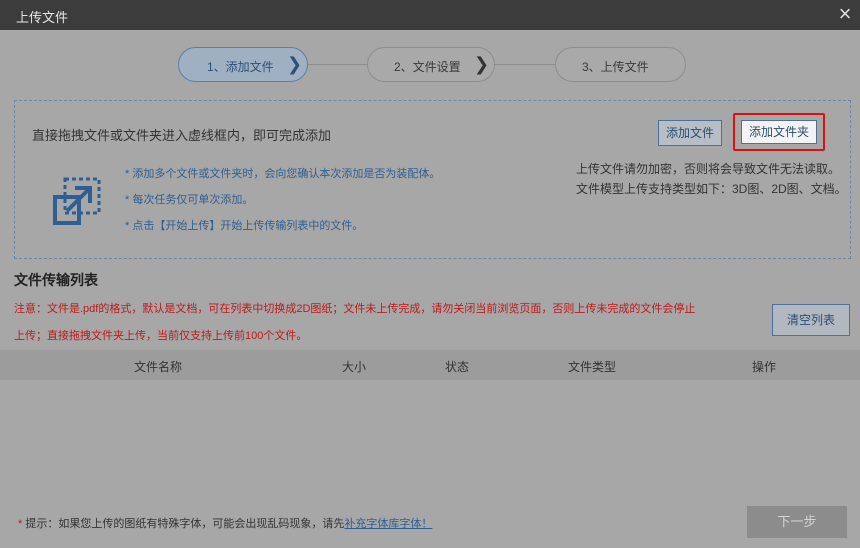 This screenshot has height=548, width=860. I want to click on column-header-status: 状态, so click(457, 367).